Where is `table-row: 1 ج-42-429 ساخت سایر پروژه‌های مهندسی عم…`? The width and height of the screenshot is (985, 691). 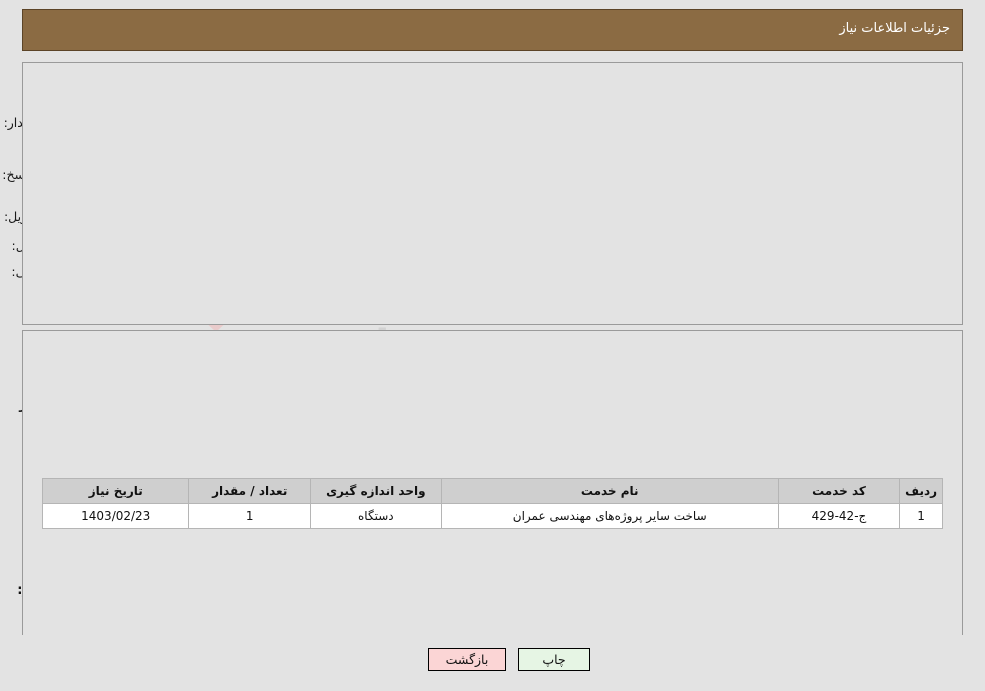 table-row: 1 ج-42-429 ساخت سایر پروژه‌های مهندسی عم… is located at coordinates (492, 516).